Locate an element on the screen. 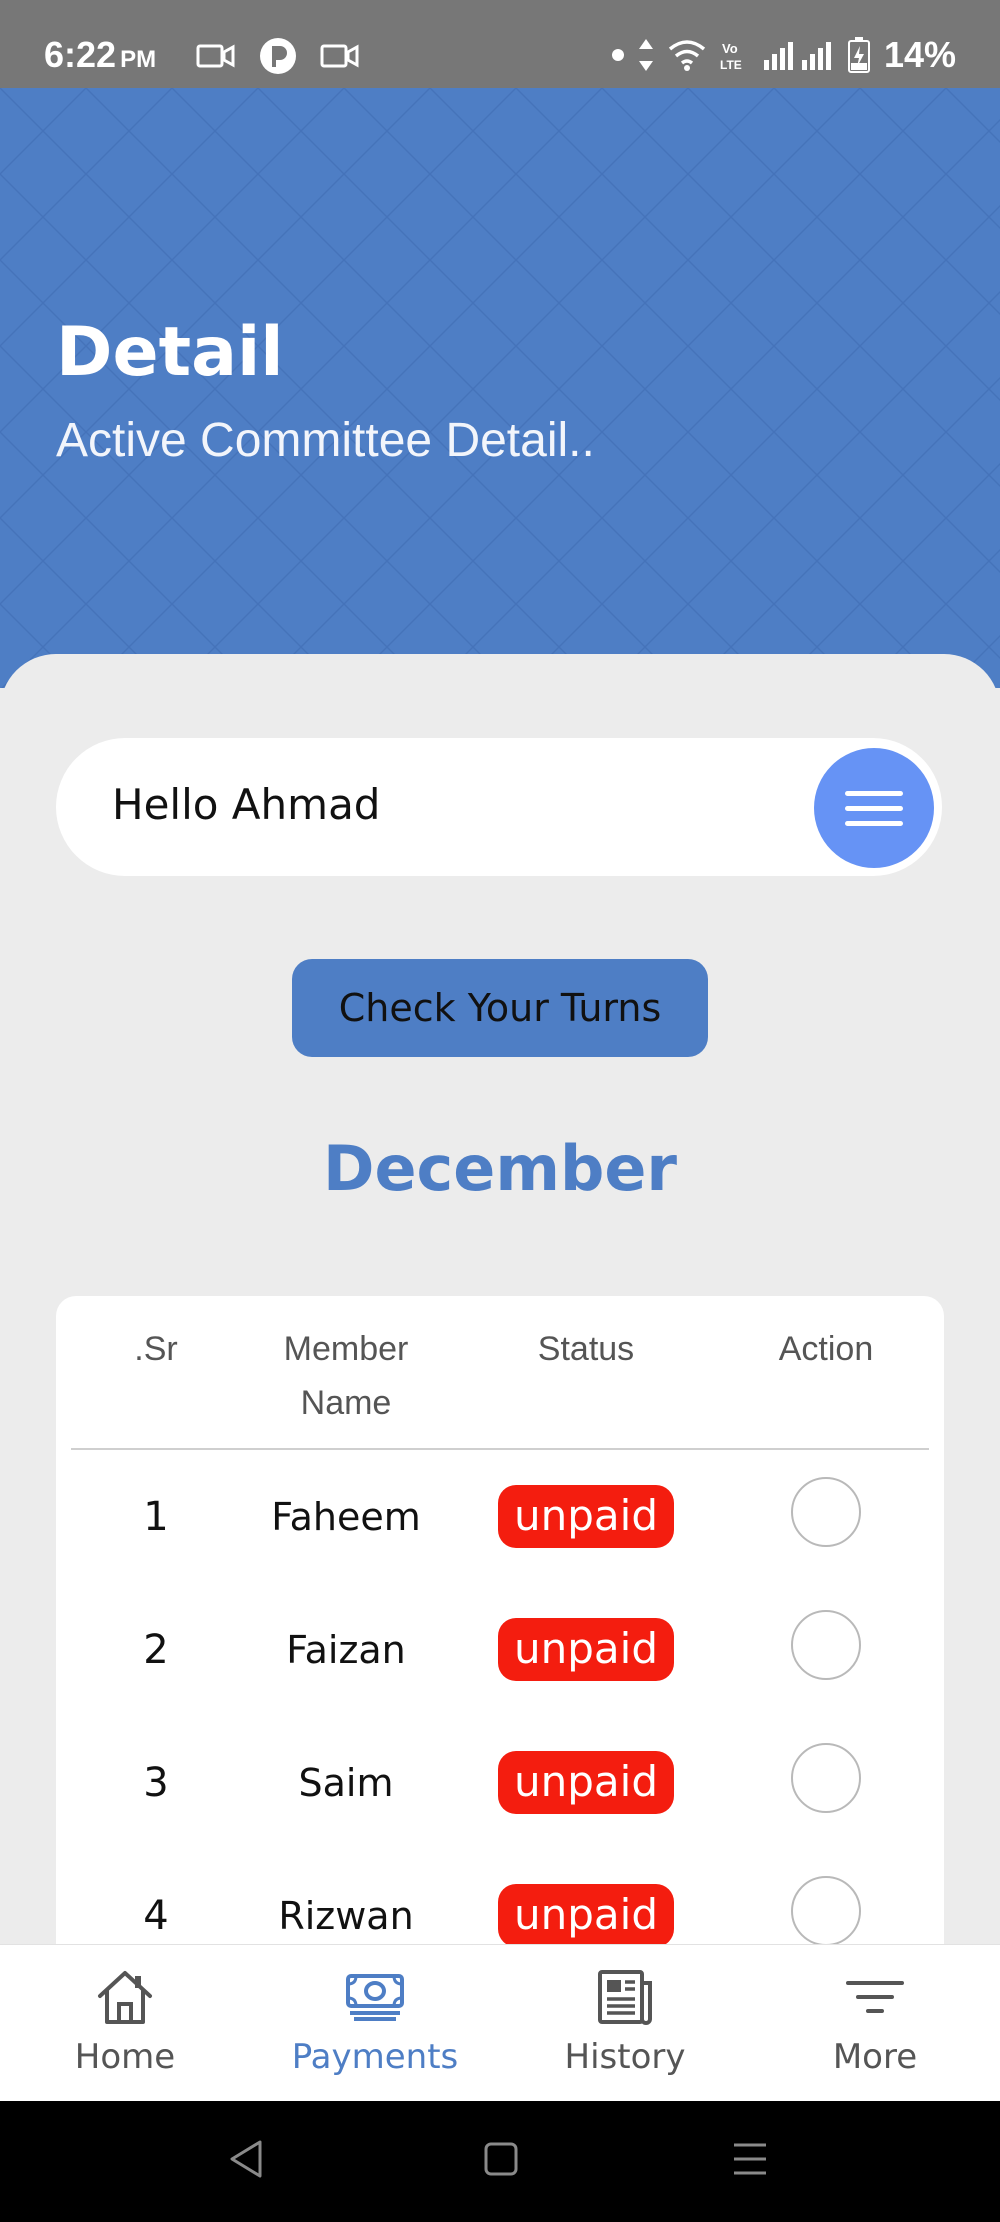  bottom-navigation: Home Payments History More is located at coordinates (500, 2022).